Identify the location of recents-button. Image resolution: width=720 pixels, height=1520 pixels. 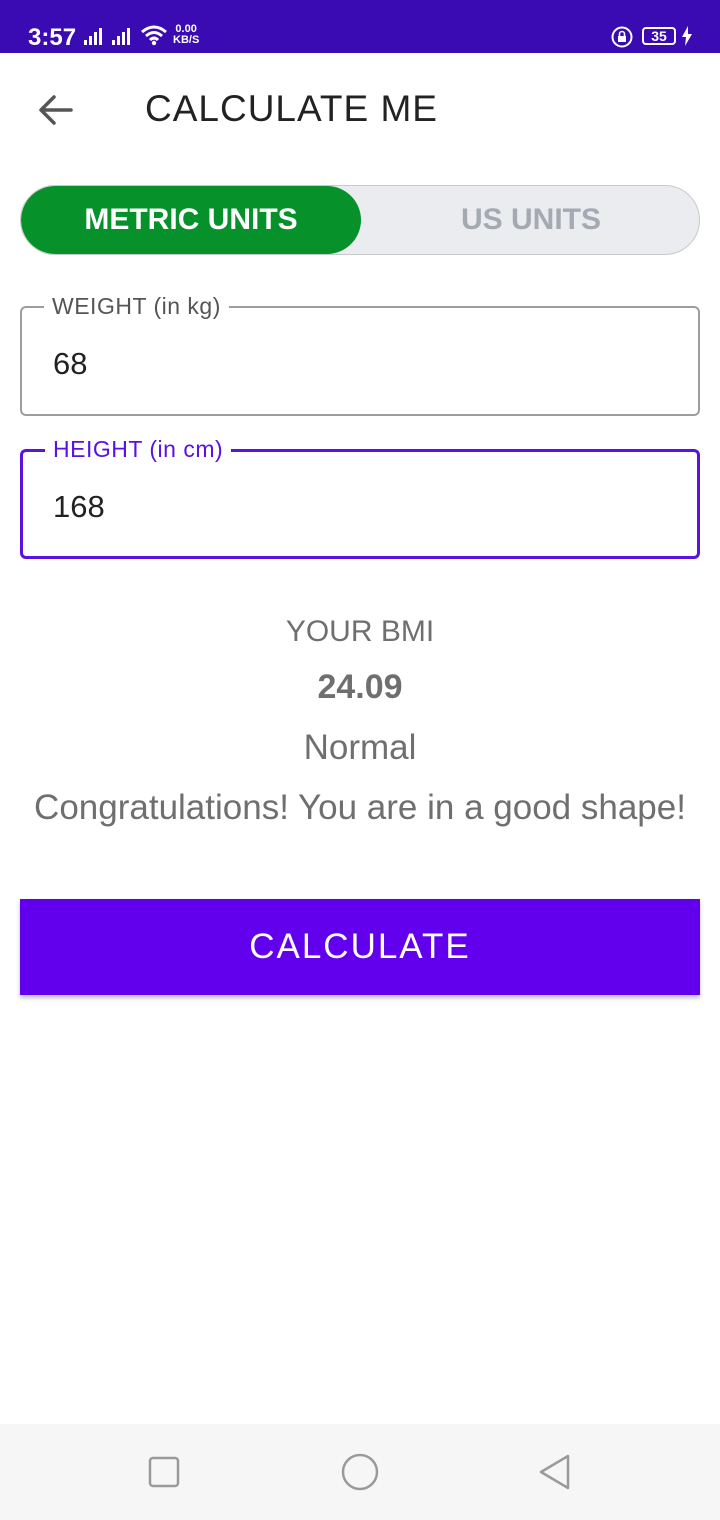
(164, 1472).